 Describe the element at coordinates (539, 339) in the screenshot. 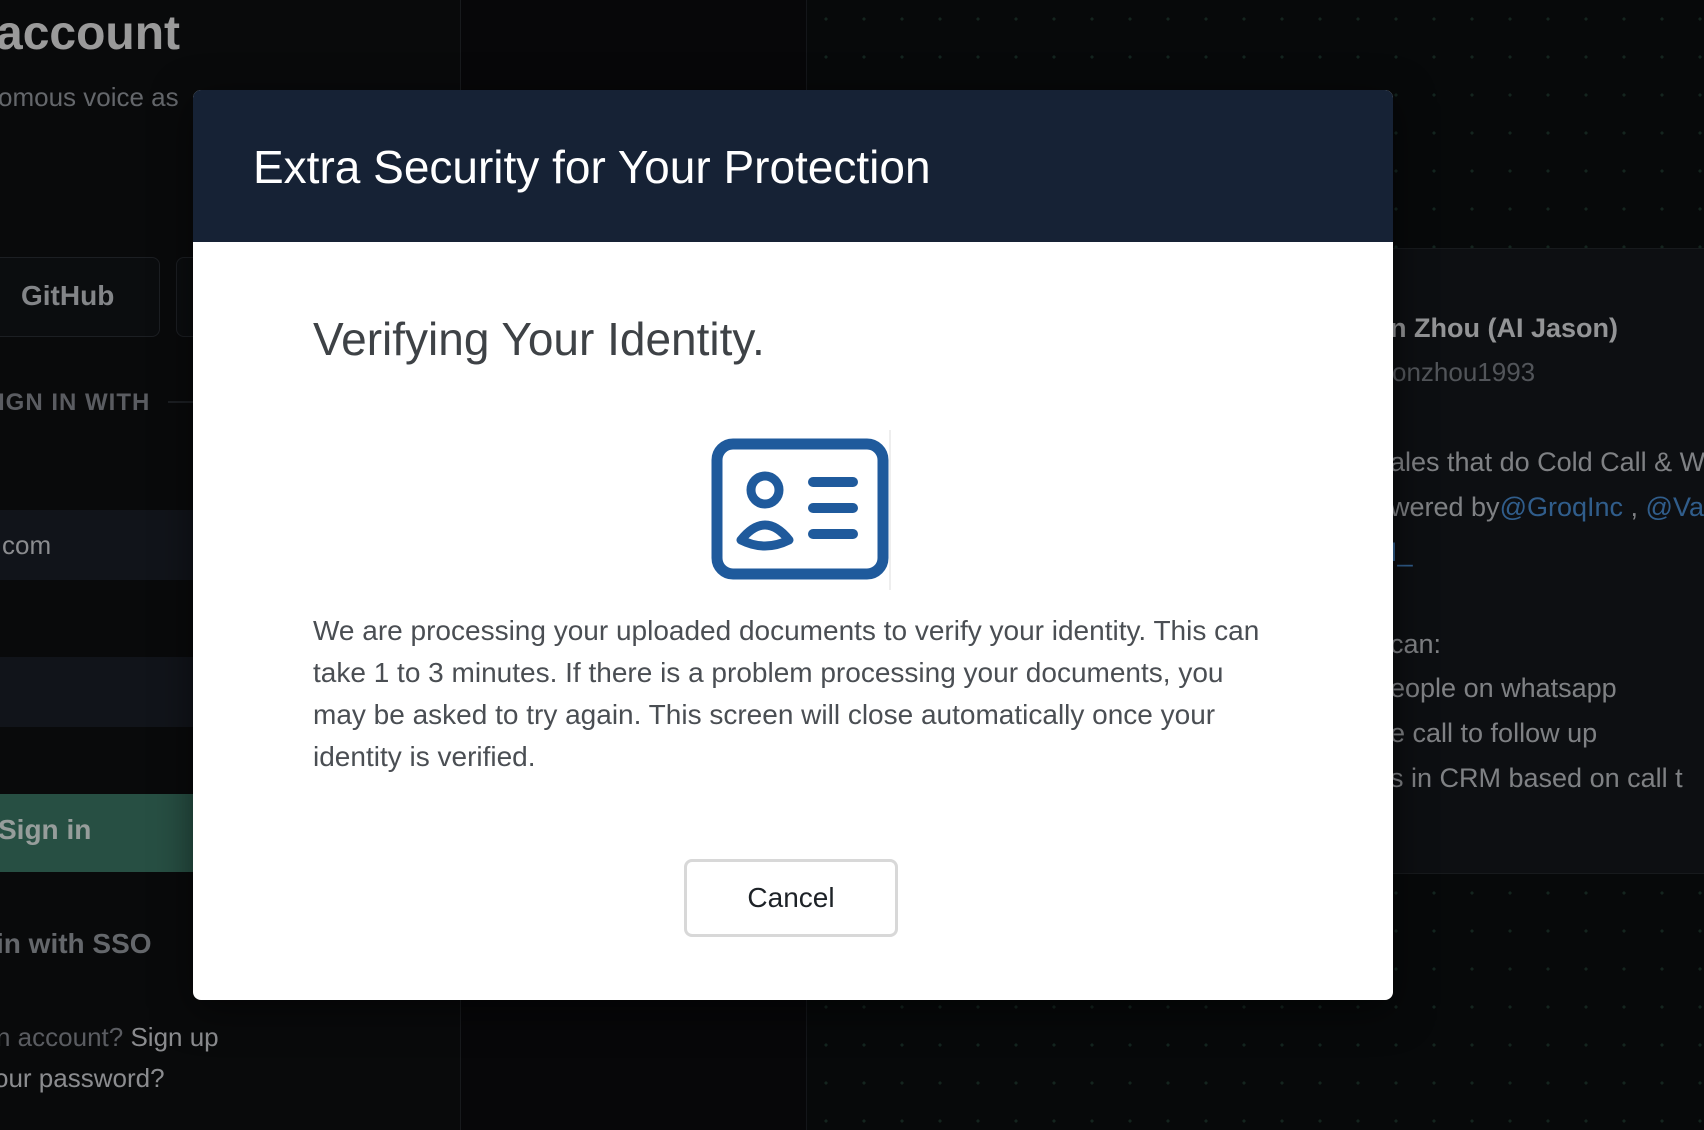

I see `verification-heading: Verifying Your Identity.` at that location.